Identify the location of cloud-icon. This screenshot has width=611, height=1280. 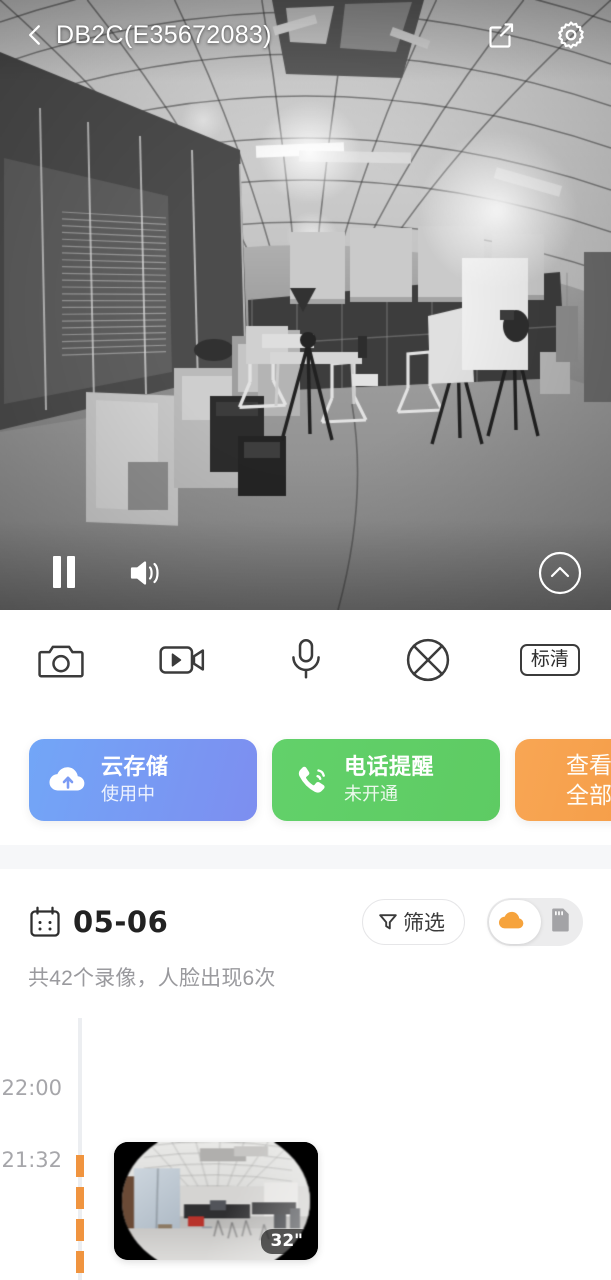
(512, 922).